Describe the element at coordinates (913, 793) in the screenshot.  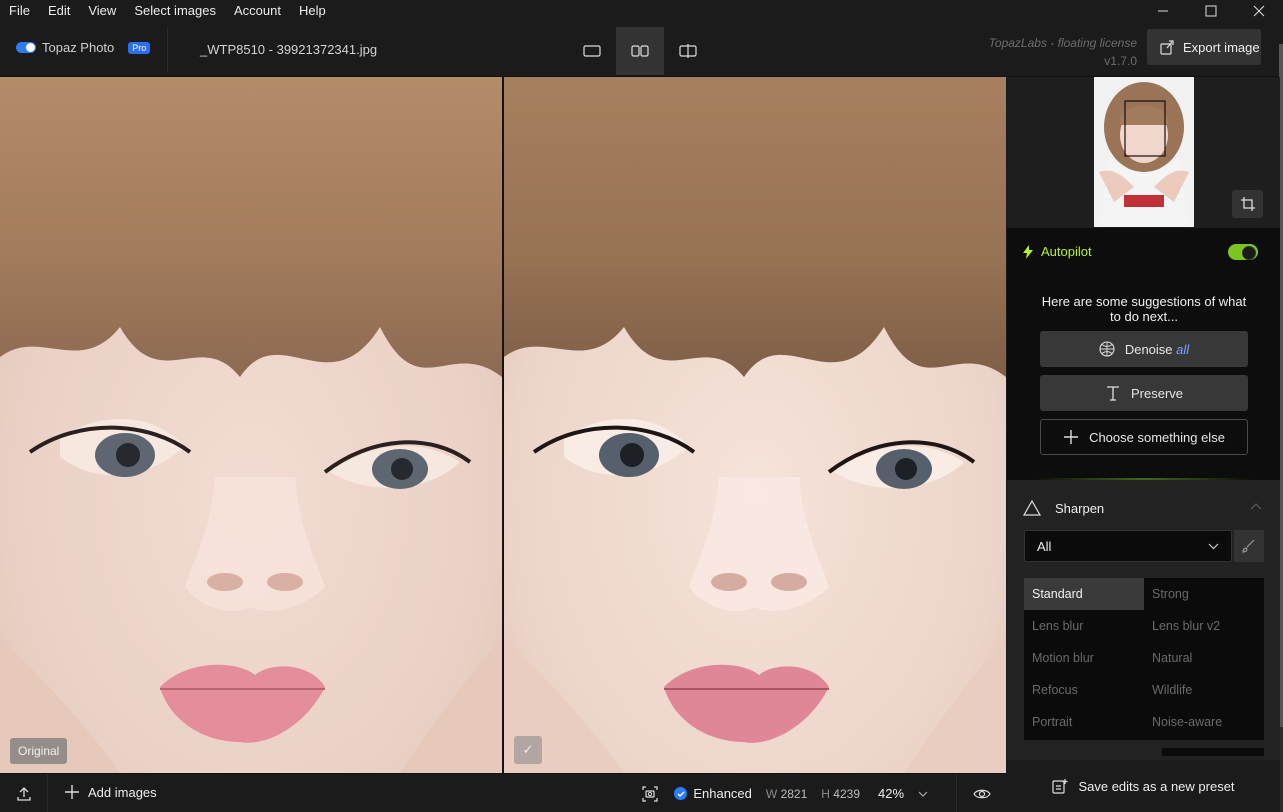
I see `zoom-select: 42%` at that location.